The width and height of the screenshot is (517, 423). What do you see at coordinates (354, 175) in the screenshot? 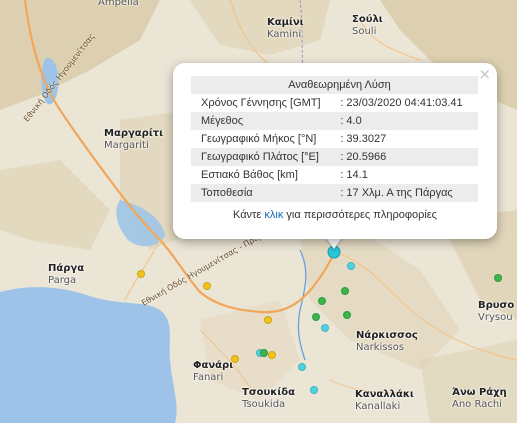
I see `row-value: : 14.1` at bounding box center [354, 175].